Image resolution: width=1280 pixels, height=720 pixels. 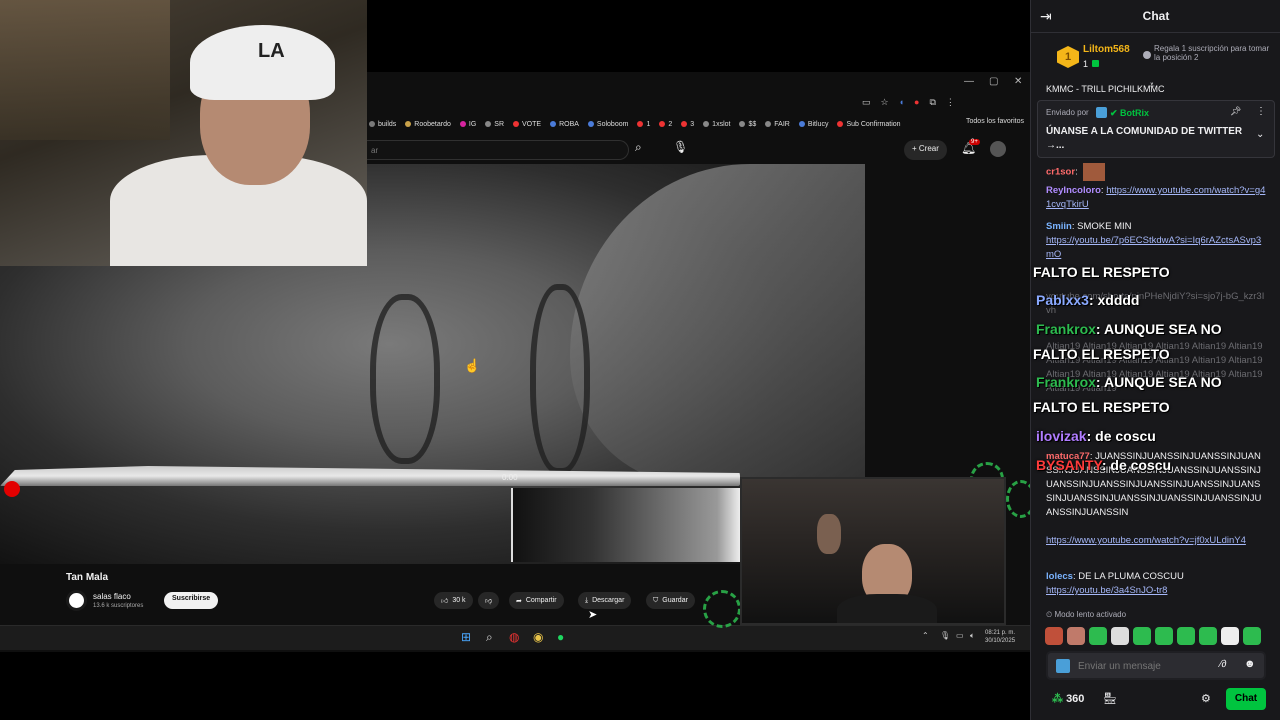 I want to click on send-chat-button: Chat, so click(x=1246, y=699).